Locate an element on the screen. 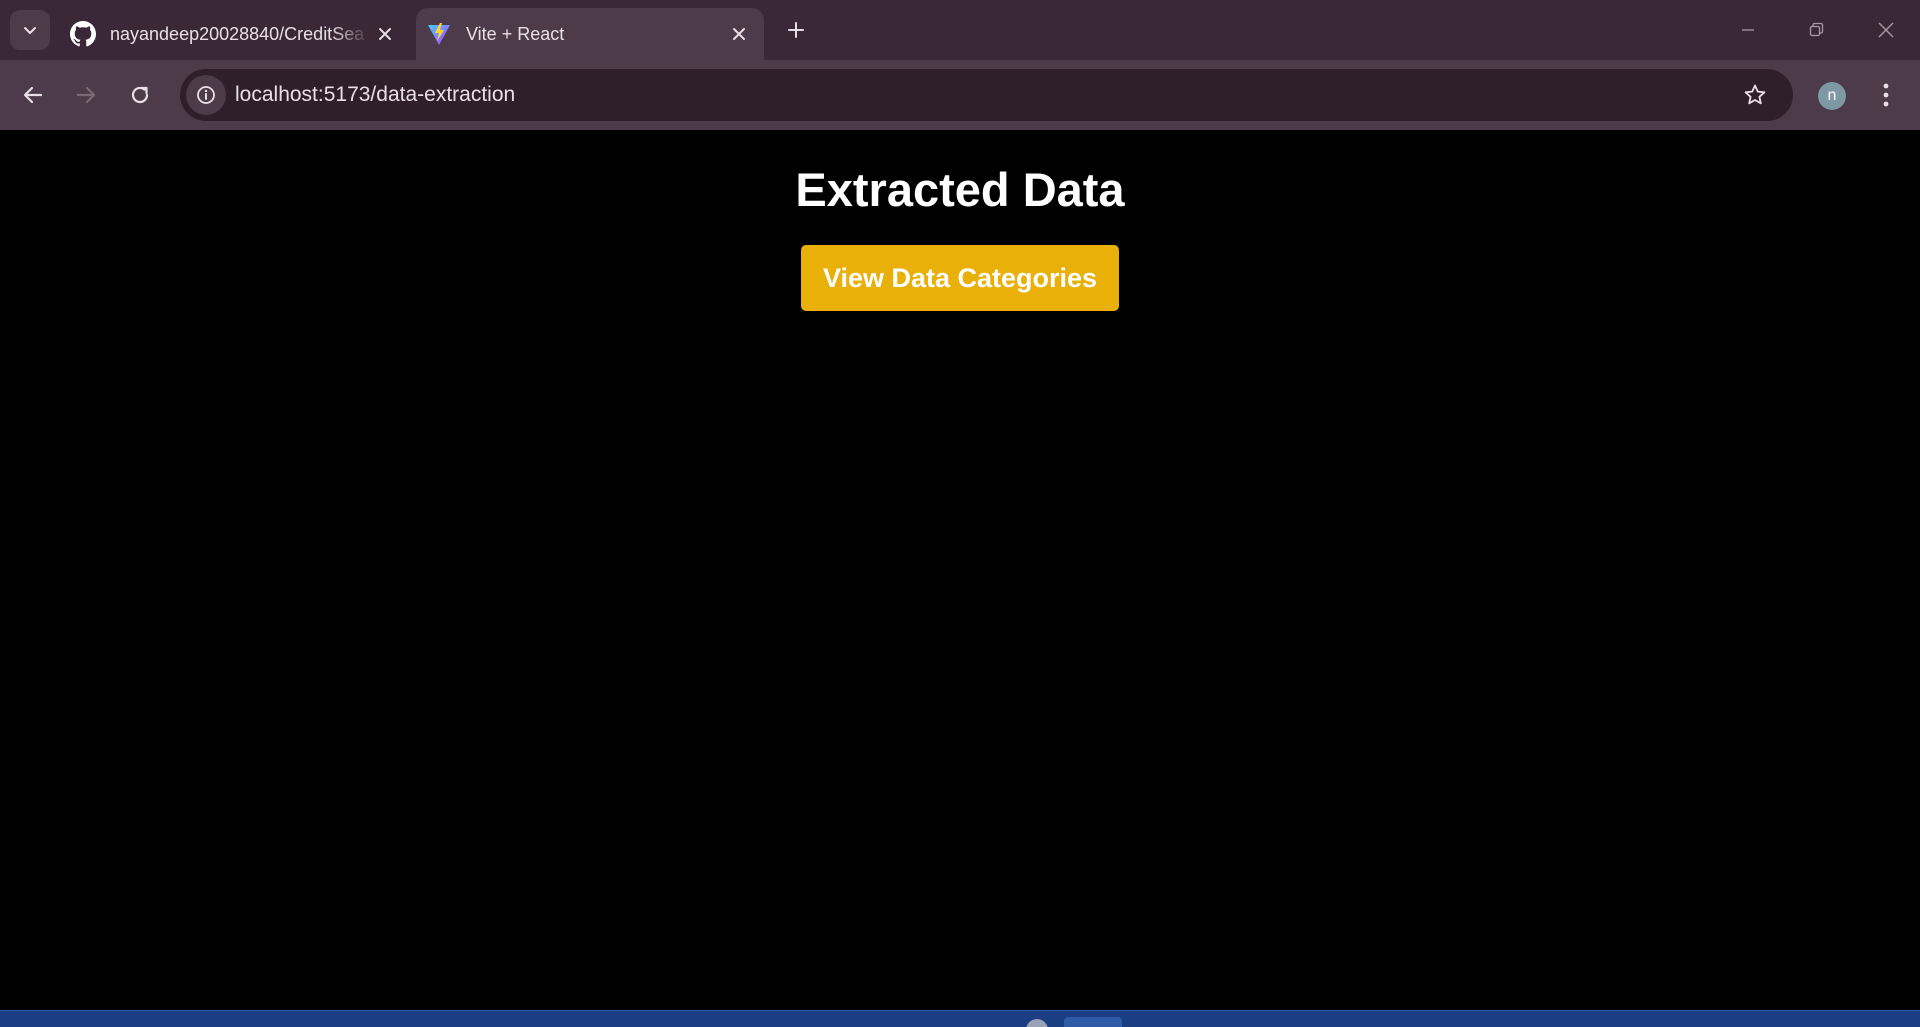 The height and width of the screenshot is (1027, 1920). close-window-button is located at coordinates (1886, 30).